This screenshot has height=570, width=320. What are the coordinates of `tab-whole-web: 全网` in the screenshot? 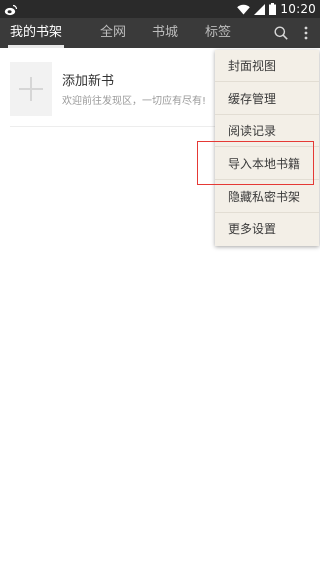 It's located at (113, 33).